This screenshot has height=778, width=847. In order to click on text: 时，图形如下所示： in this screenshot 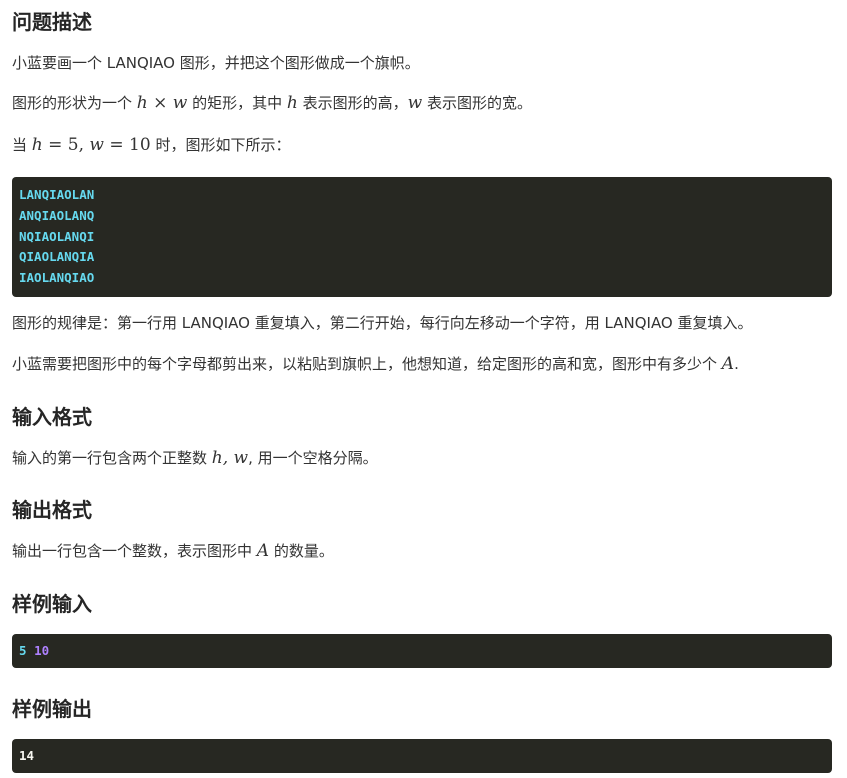, I will do `click(220, 145)`.